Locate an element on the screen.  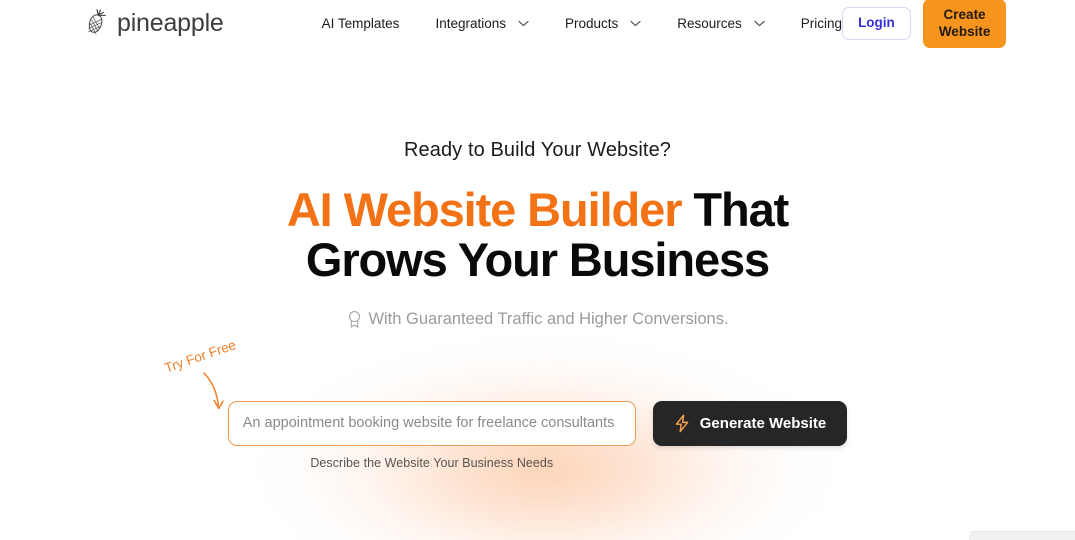
nav-item-integrations: Integrations is located at coordinates (482, 23).